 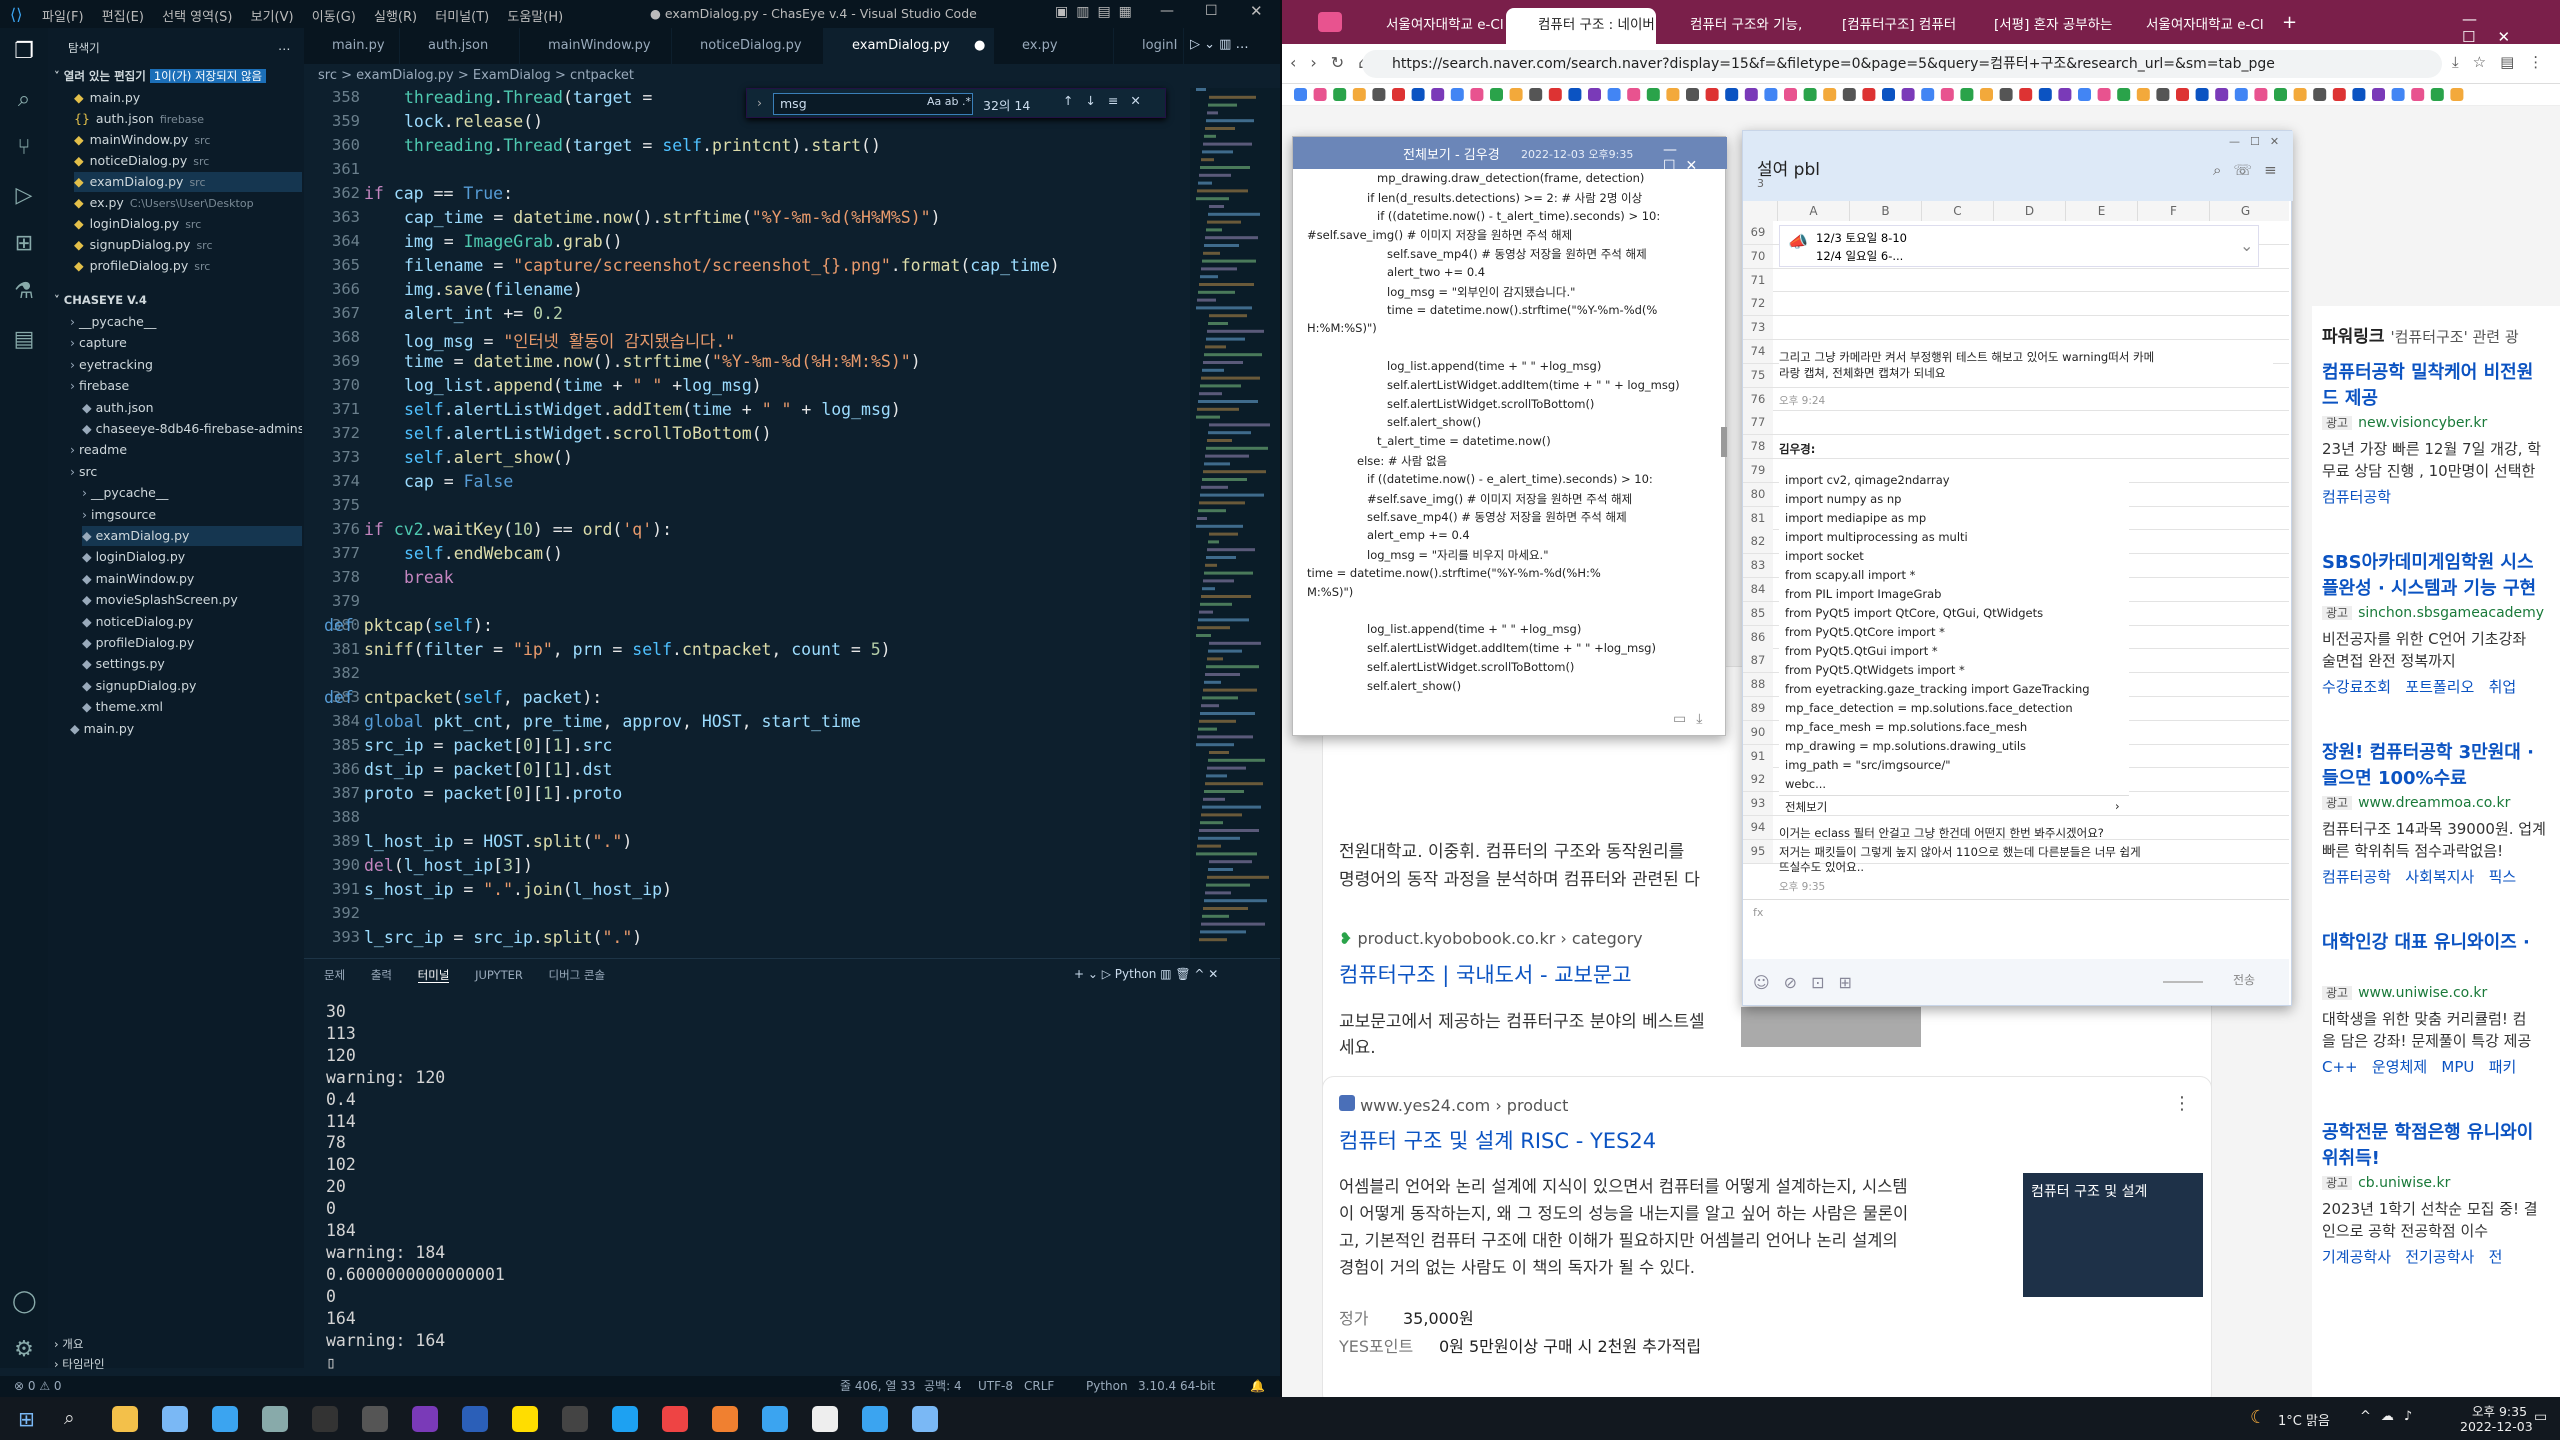 What do you see at coordinates (949, 101) in the screenshot?
I see `find-options: Aa ab .*` at bounding box center [949, 101].